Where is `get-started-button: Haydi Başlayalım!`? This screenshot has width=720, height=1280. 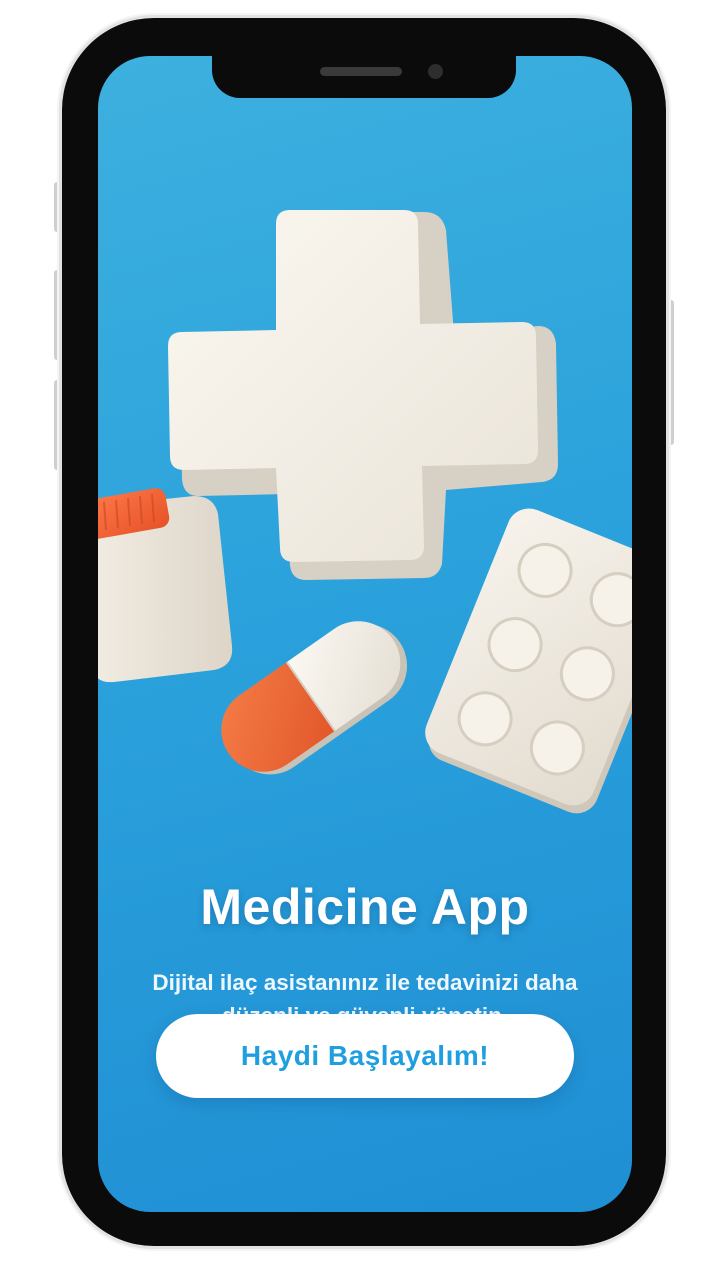 get-started-button: Haydi Başlayalım! is located at coordinates (365, 1056).